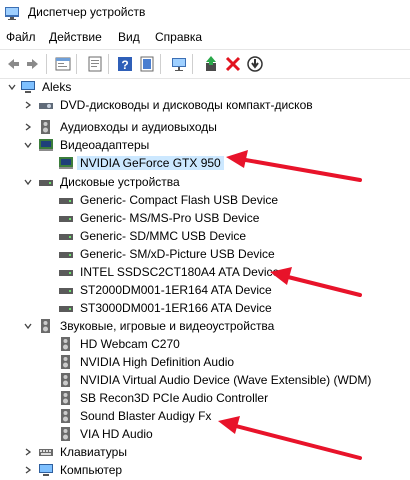  I want to click on scan-hardware-icon, so click(179, 64).